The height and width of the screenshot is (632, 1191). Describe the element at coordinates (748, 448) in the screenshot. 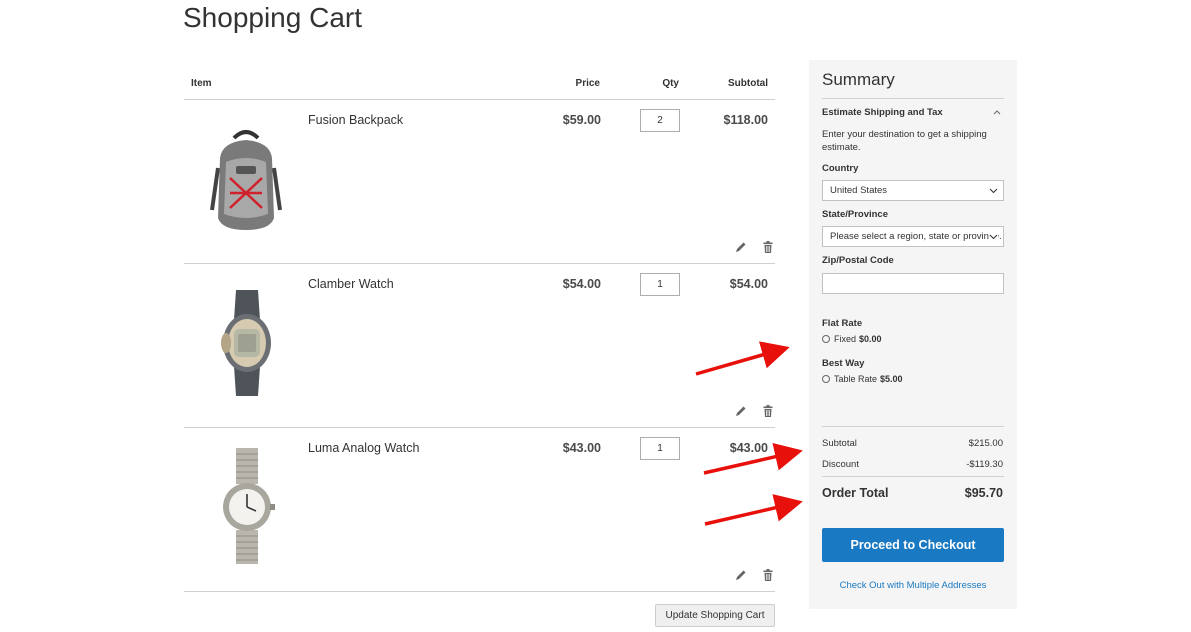

I see `row-subtotal: $43.00` at that location.